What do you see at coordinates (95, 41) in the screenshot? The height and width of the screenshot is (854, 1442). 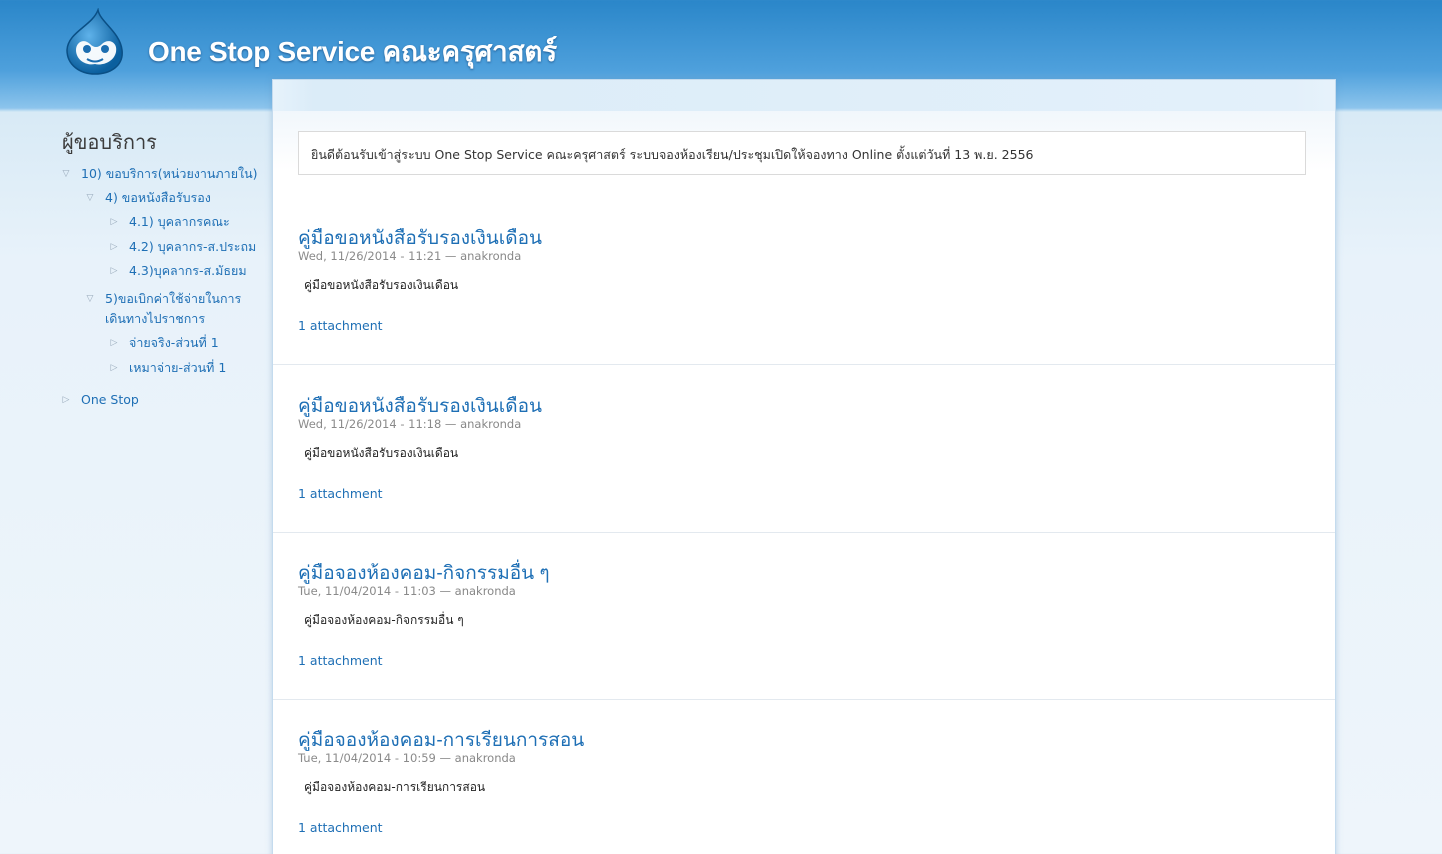 I see `drupal-drop-icon` at bounding box center [95, 41].